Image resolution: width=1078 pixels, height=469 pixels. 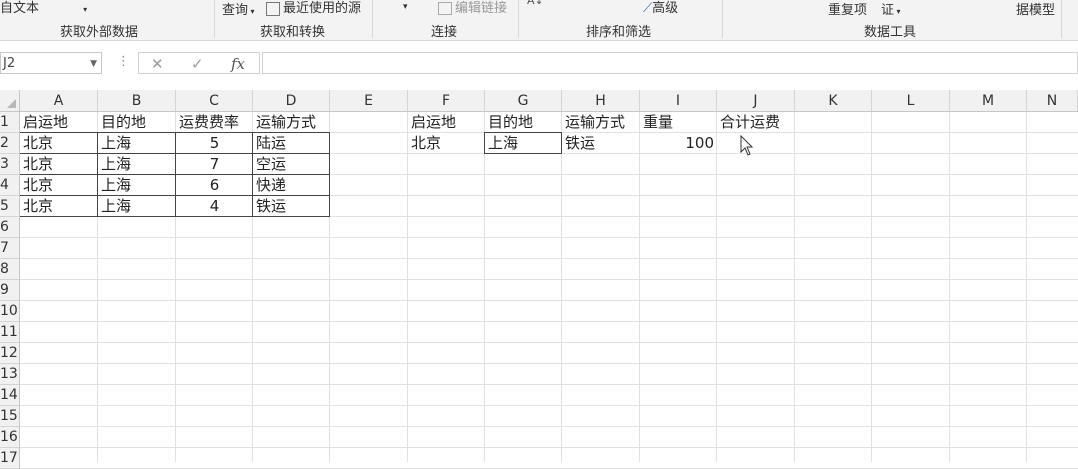 I want to click on filter-advanced-icon: ⟋, so click(x=648, y=8).